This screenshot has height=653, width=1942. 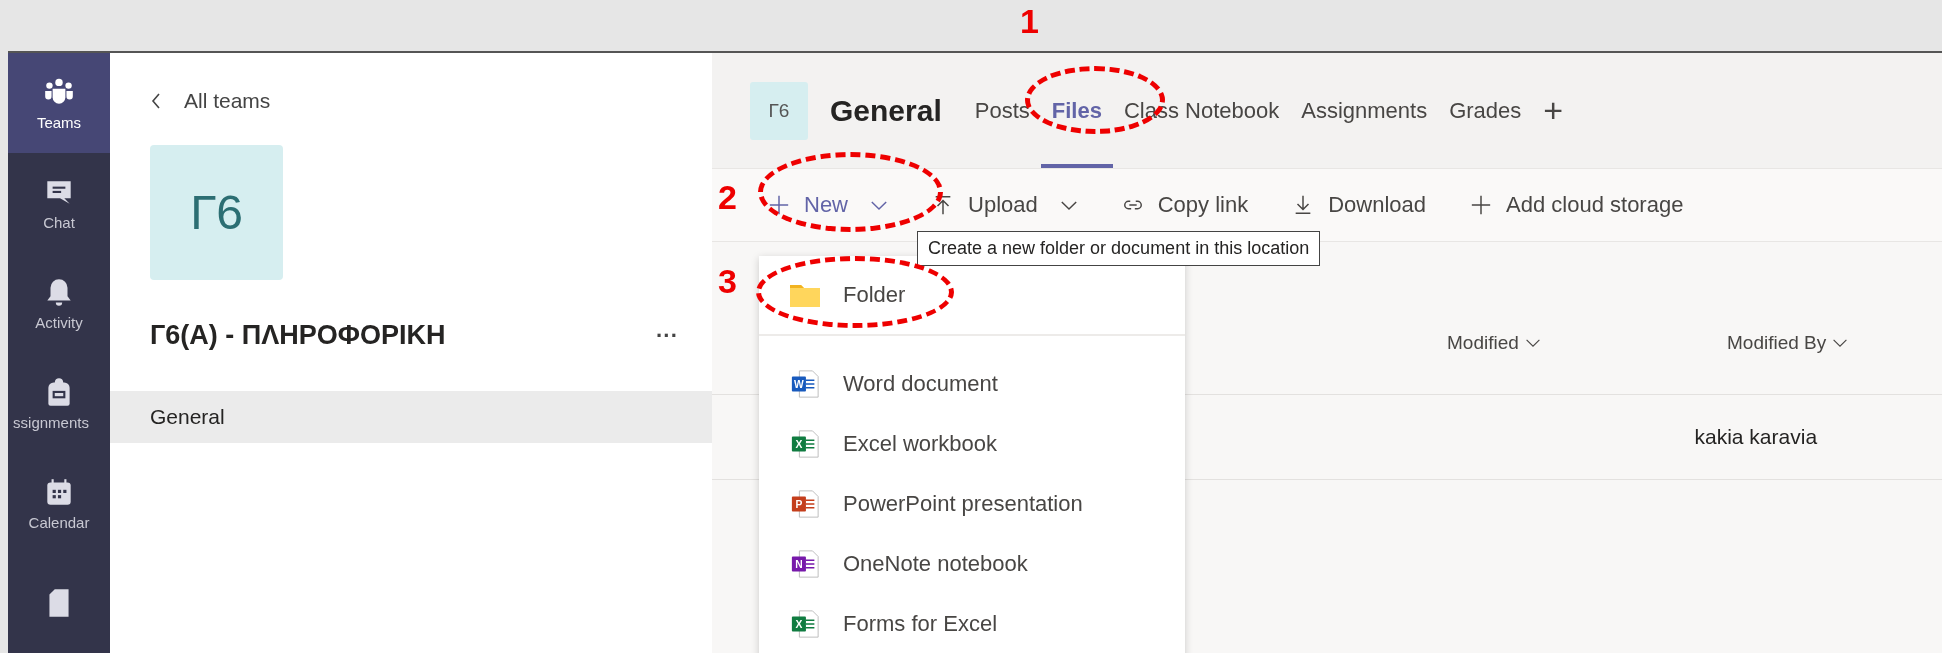 What do you see at coordinates (59, 522) in the screenshot?
I see `rail-label: Calendar` at bounding box center [59, 522].